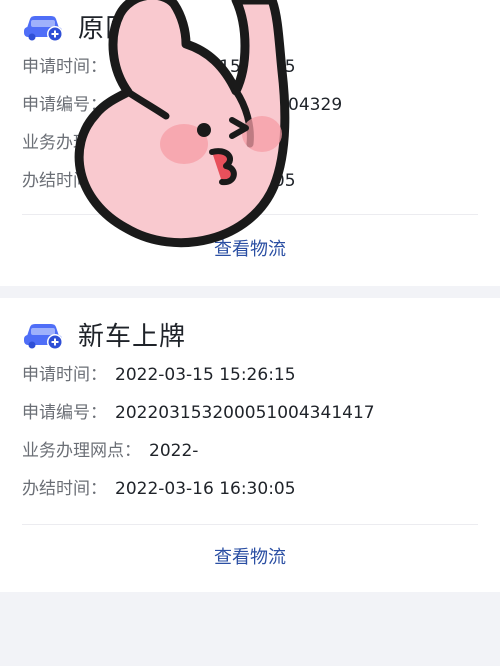 The image size is (500, 666). Describe the element at coordinates (229, 105) in the screenshot. I see `apply-number-value: 202203151100051004329` at that location.